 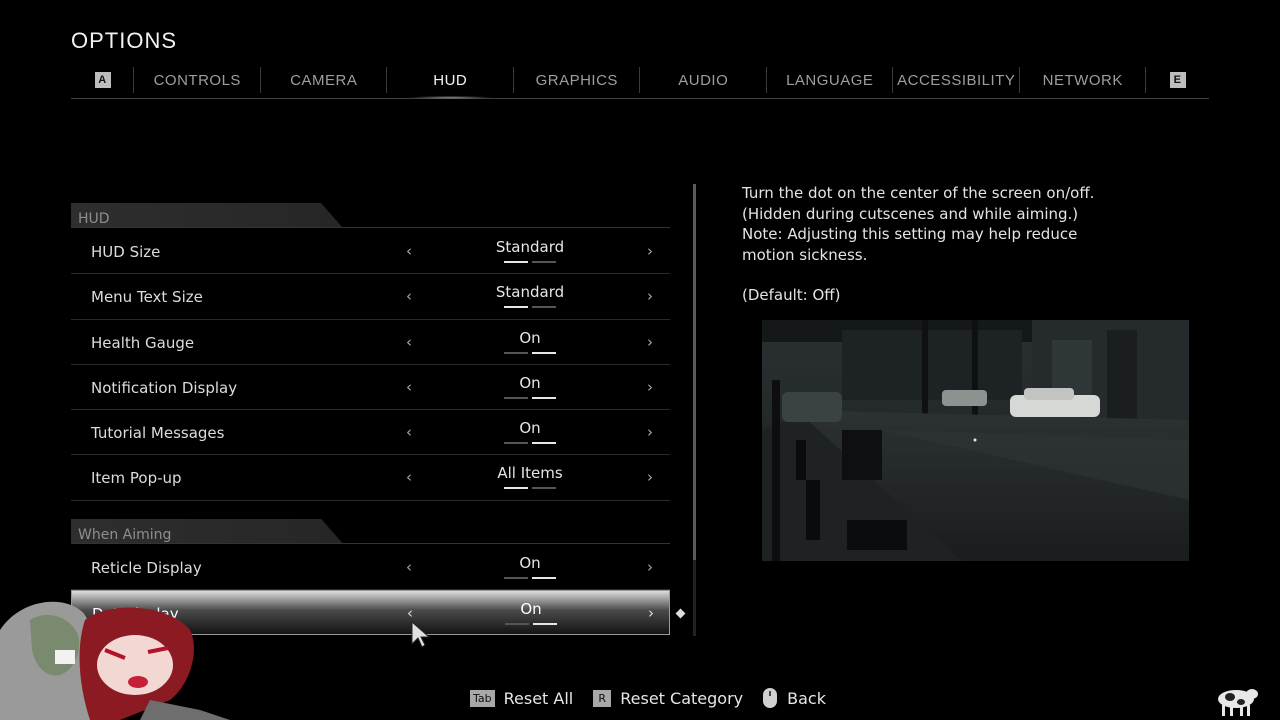 What do you see at coordinates (136, 478) in the screenshot?
I see `setting-label: Item Pop-up` at bounding box center [136, 478].